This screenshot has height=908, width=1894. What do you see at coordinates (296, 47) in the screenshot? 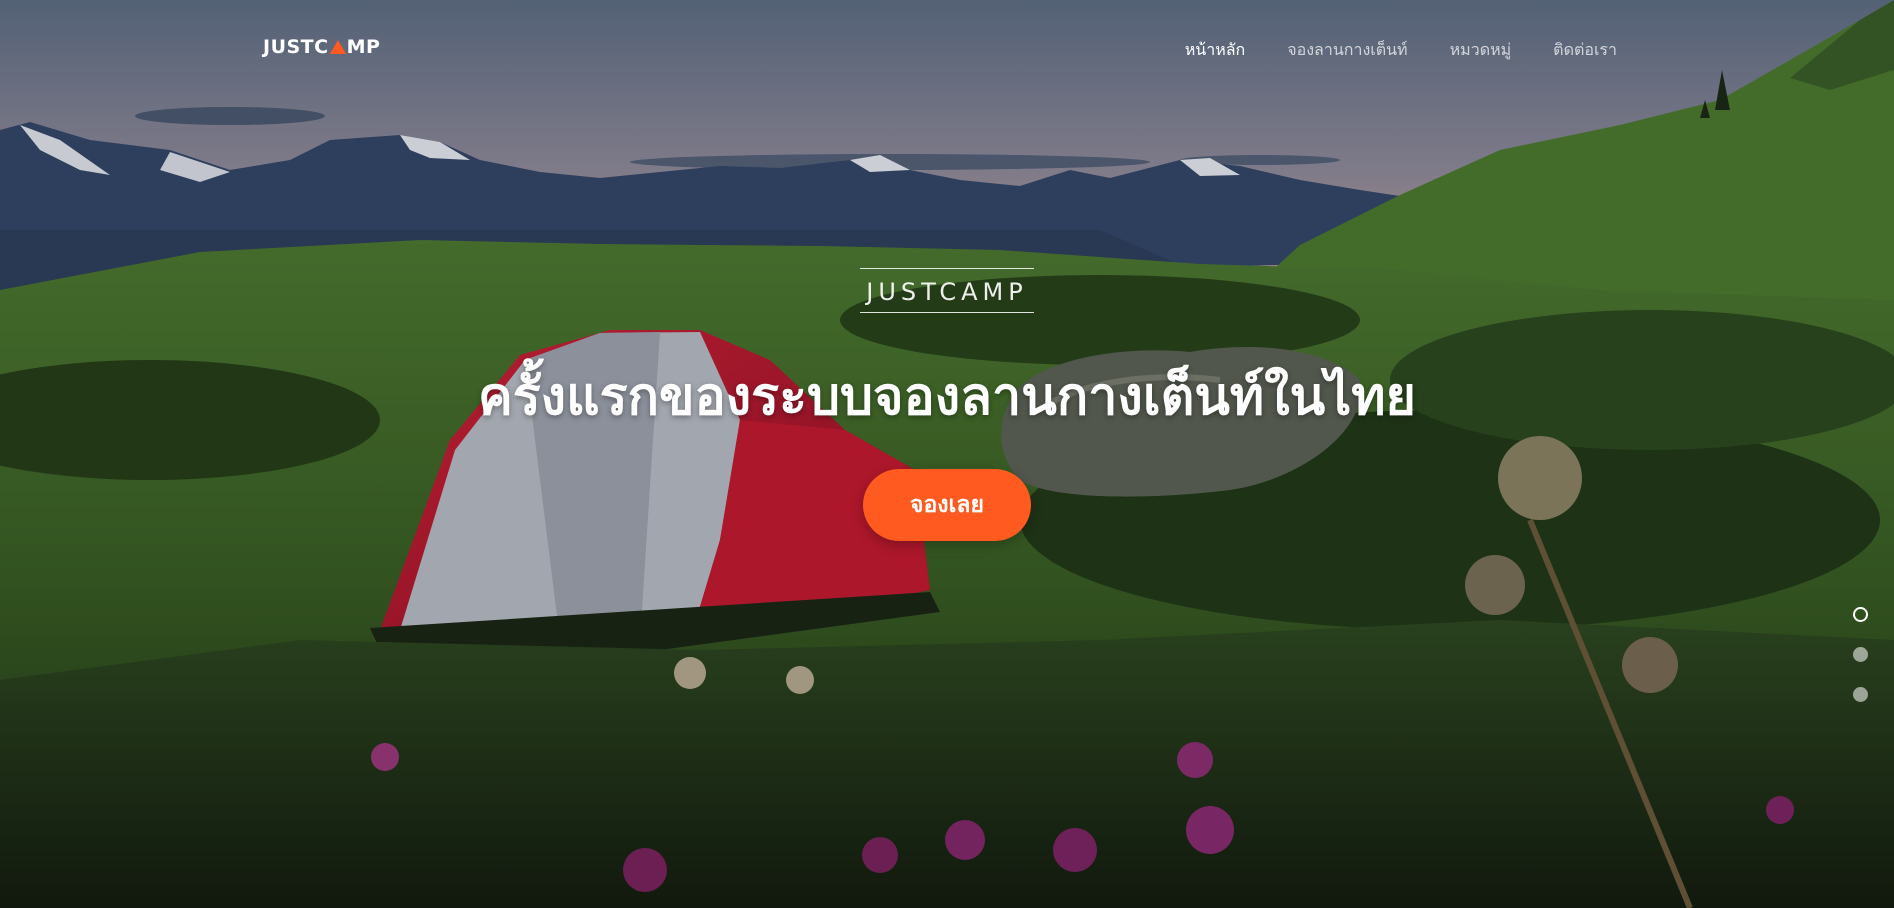
I see `logo-text-left: JUSTC` at bounding box center [296, 47].